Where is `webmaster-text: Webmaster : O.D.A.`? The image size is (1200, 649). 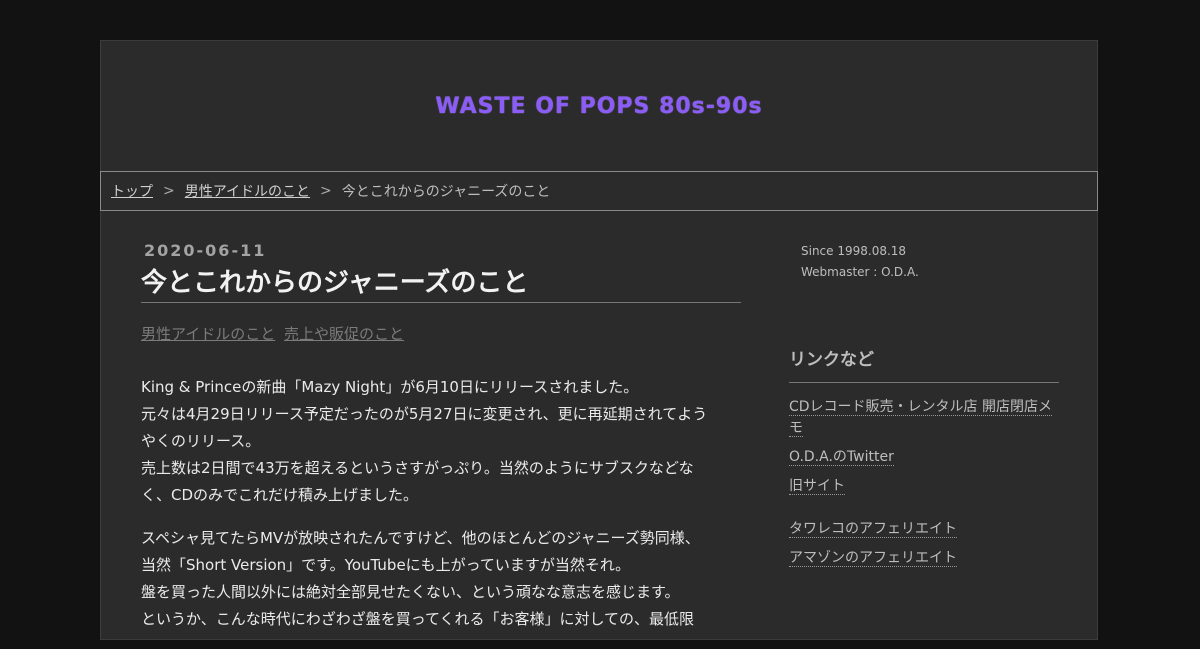 webmaster-text: Webmaster : O.D.A. is located at coordinates (860, 272).